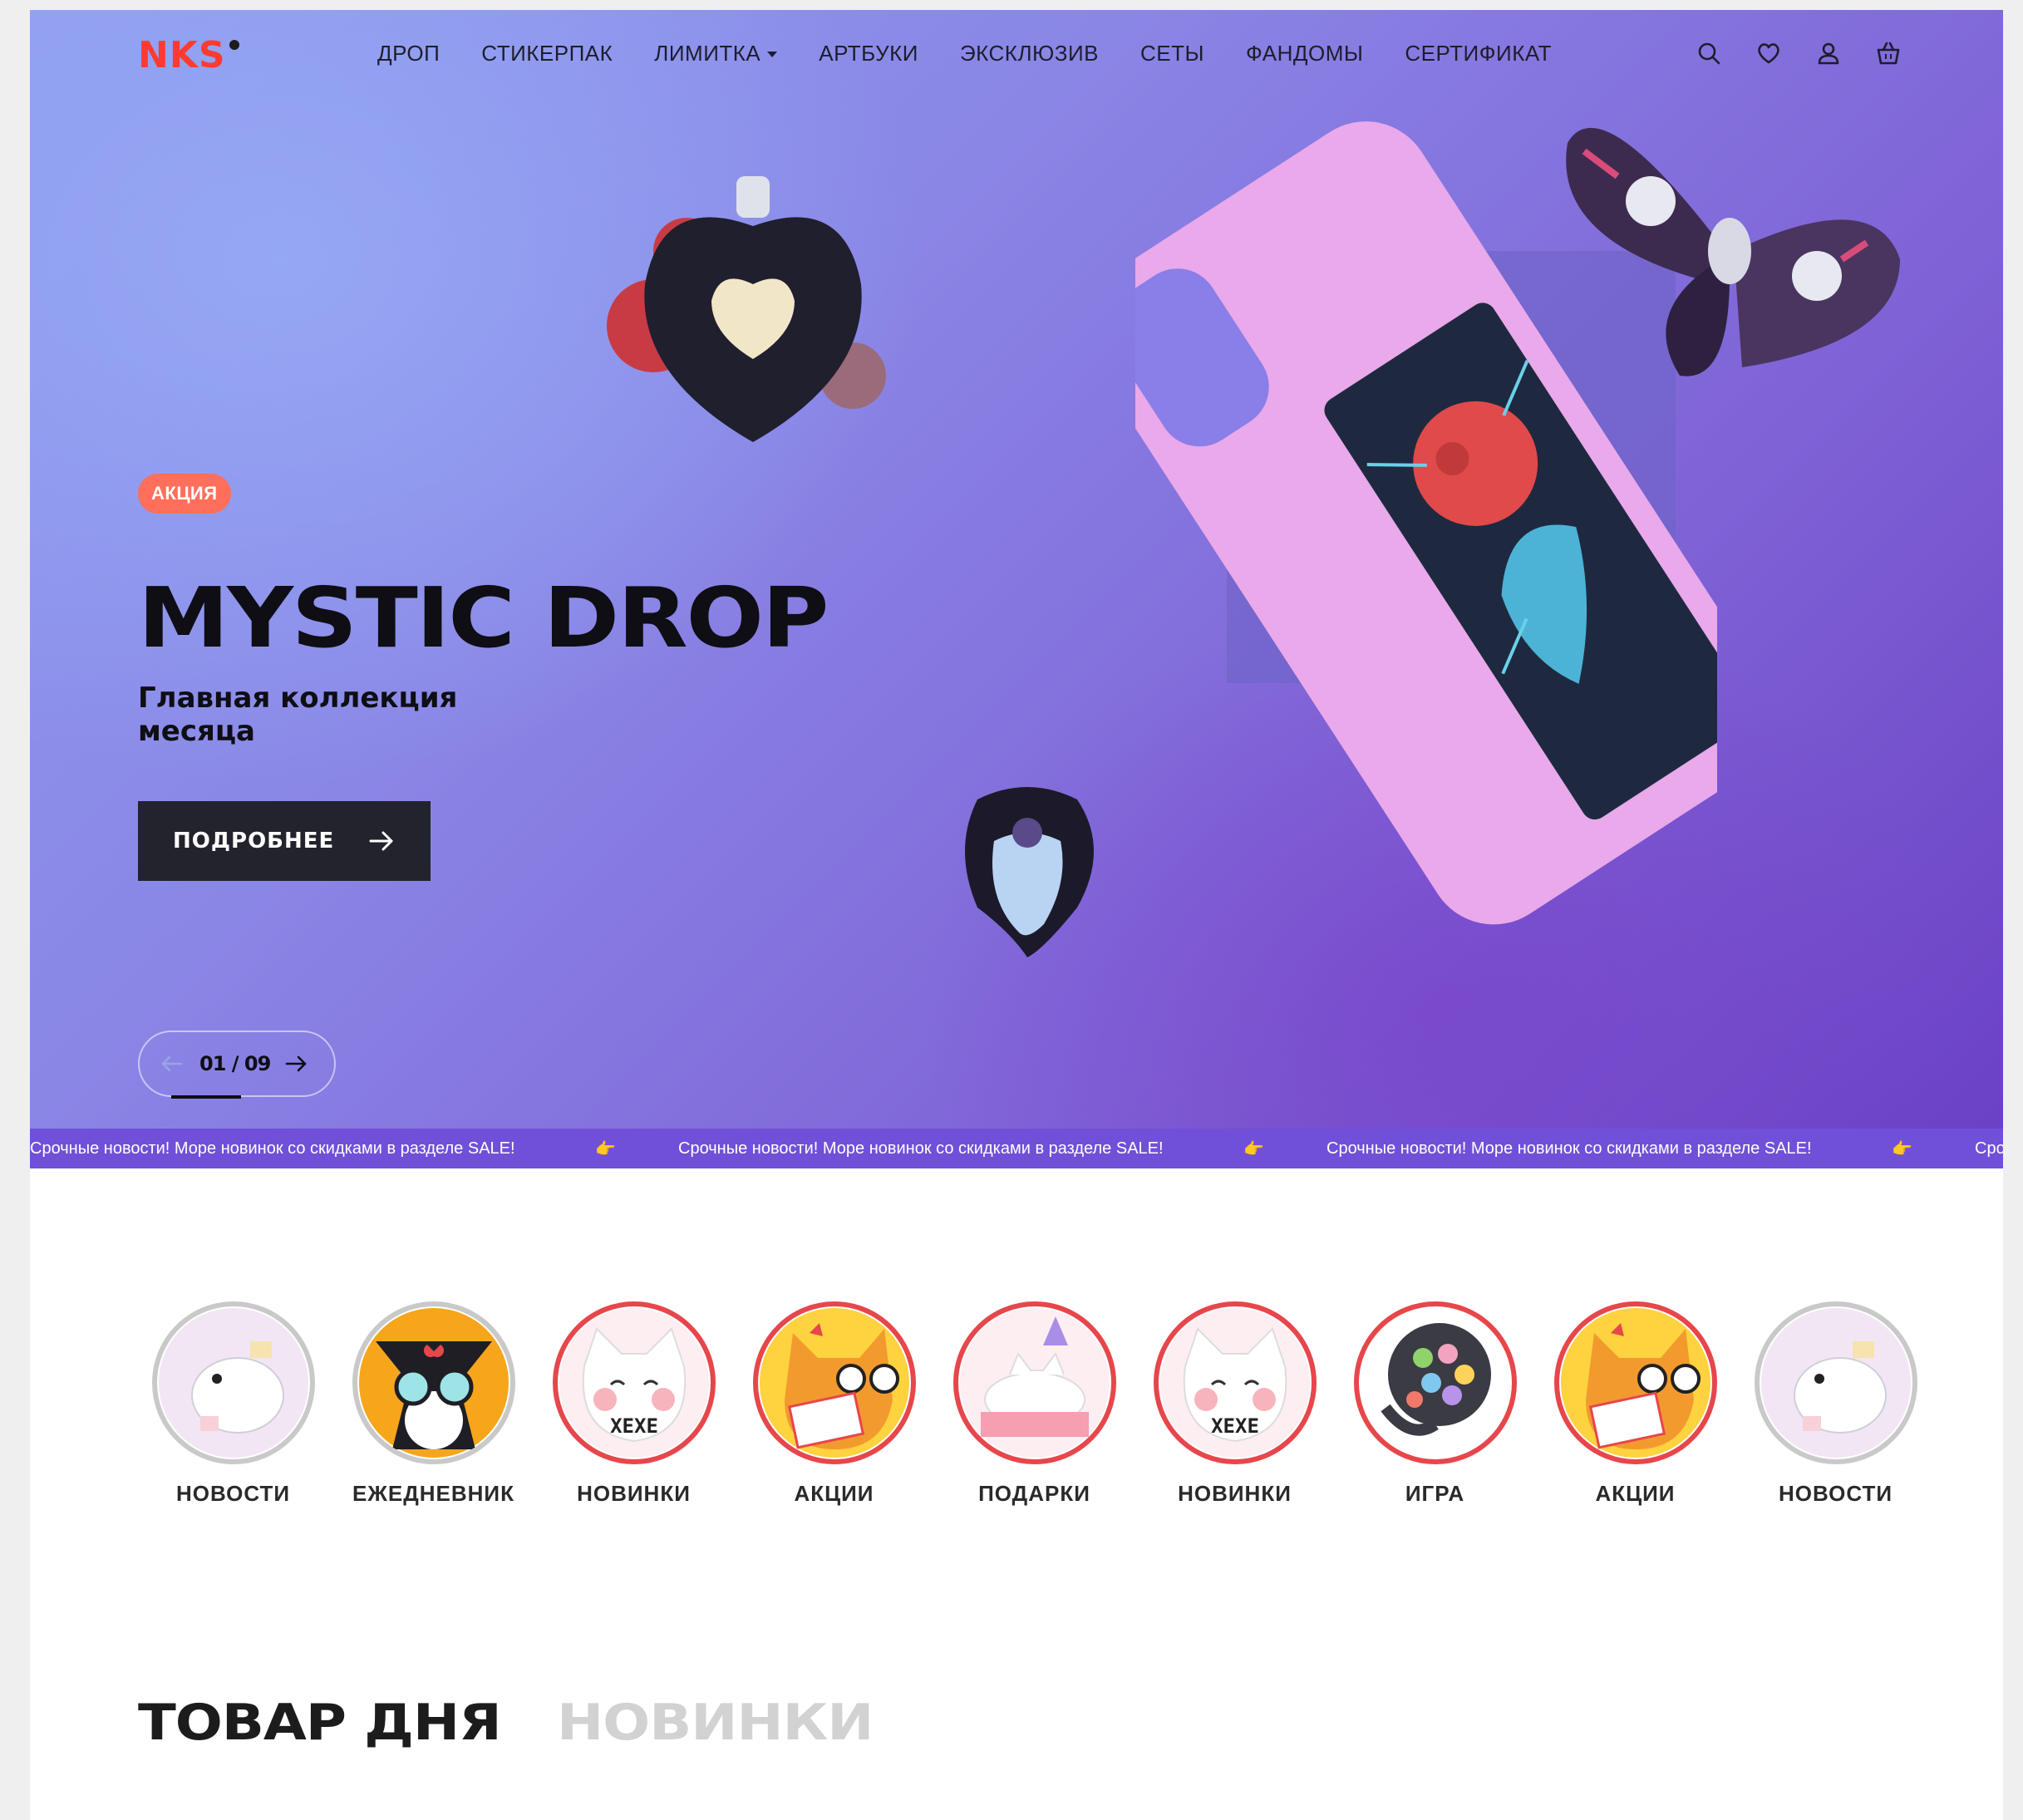 Image resolution: width=2023 pixels, height=1820 pixels. I want to click on more-details-button: ПОДРОБНЕЕ, so click(284, 841).